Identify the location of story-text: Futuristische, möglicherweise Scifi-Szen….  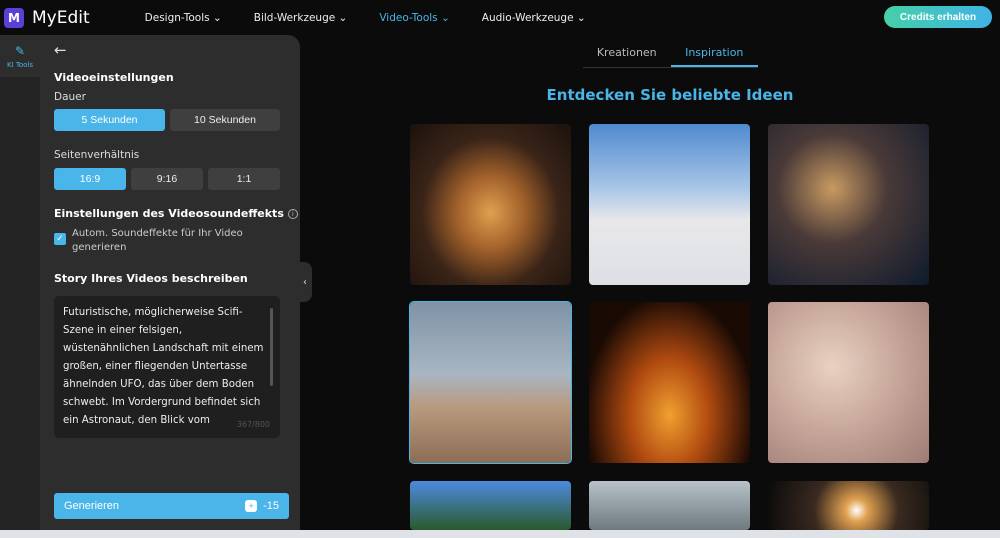
(163, 366).